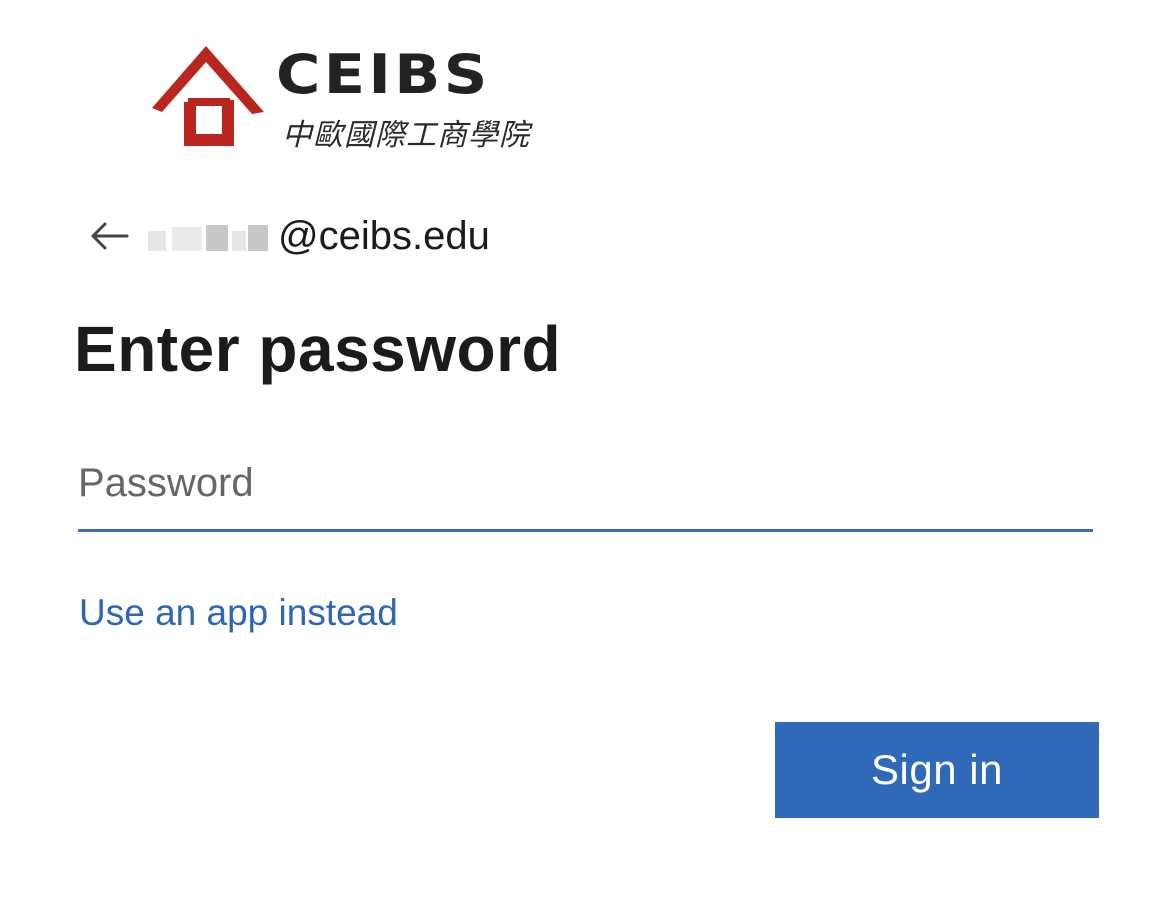 The height and width of the screenshot is (903, 1170). I want to click on ceibs-logo: CEIBS 中歐國際工商學院, so click(338, 98).